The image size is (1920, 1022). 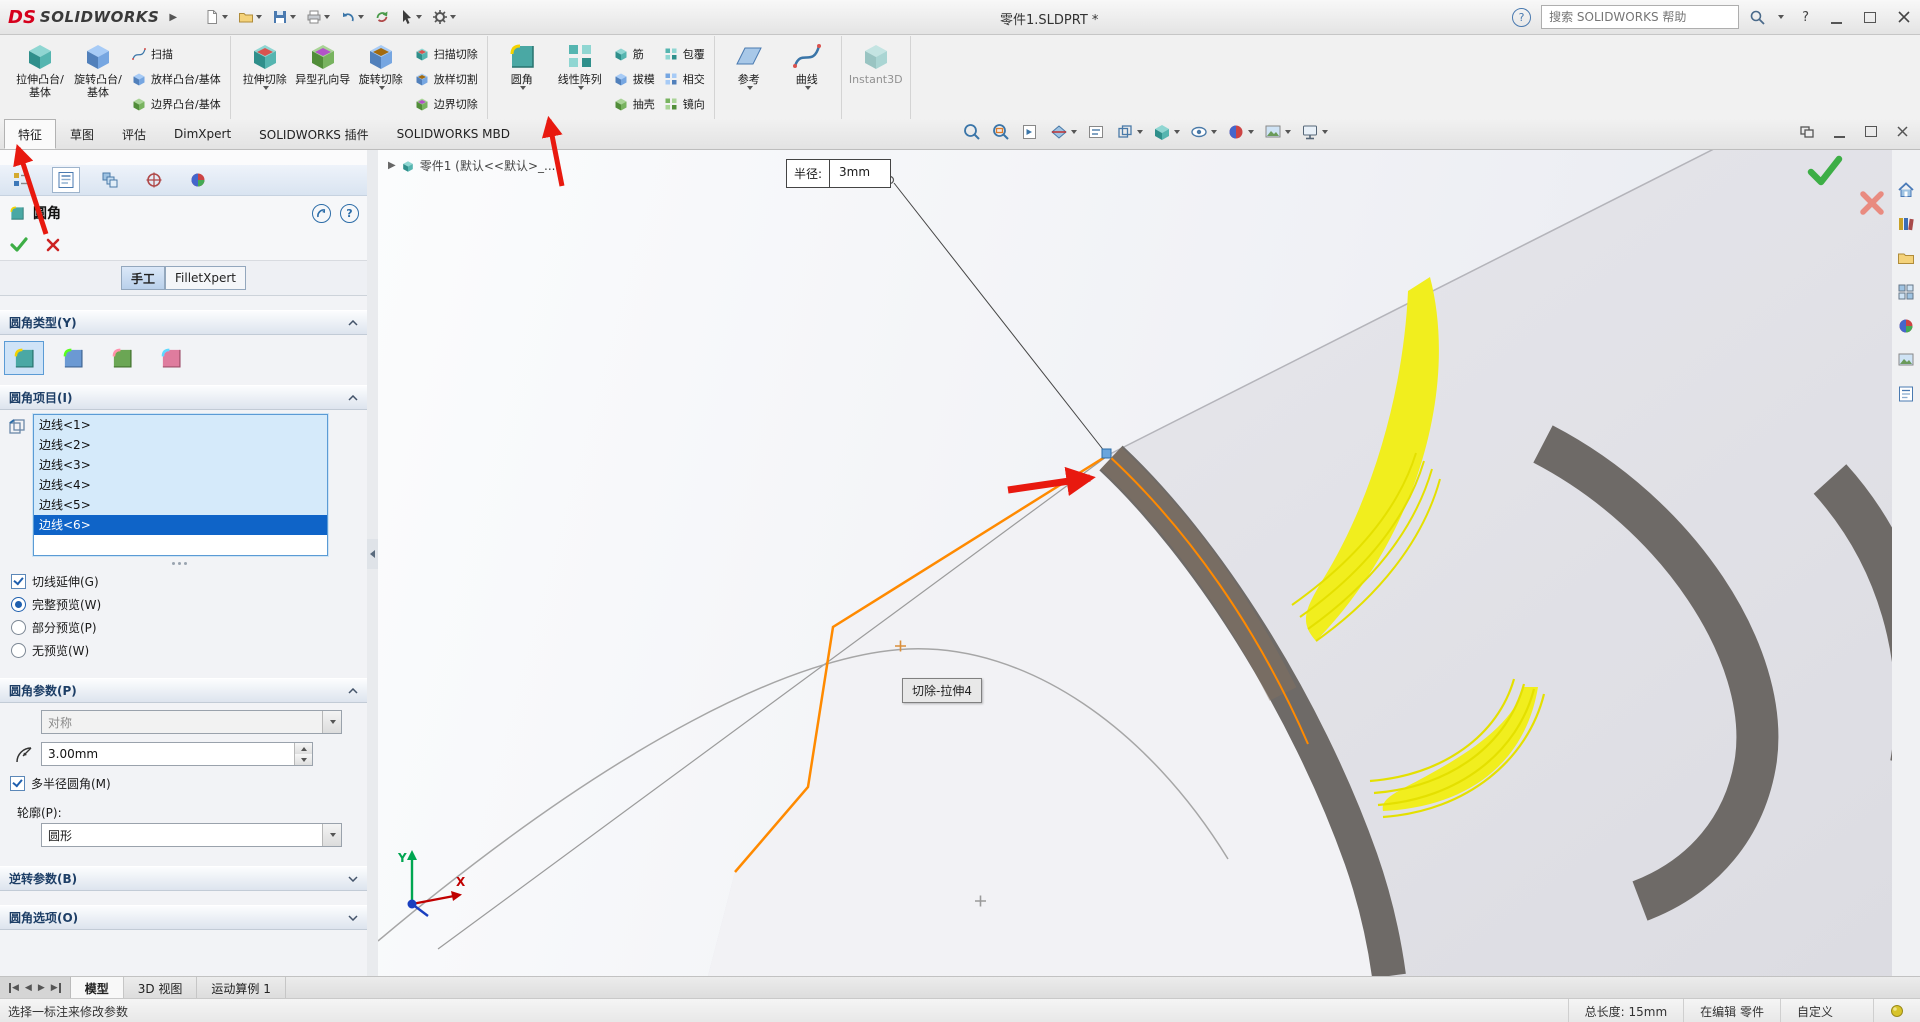 What do you see at coordinates (1906, 394) in the screenshot?
I see `custom-properties-button` at bounding box center [1906, 394].